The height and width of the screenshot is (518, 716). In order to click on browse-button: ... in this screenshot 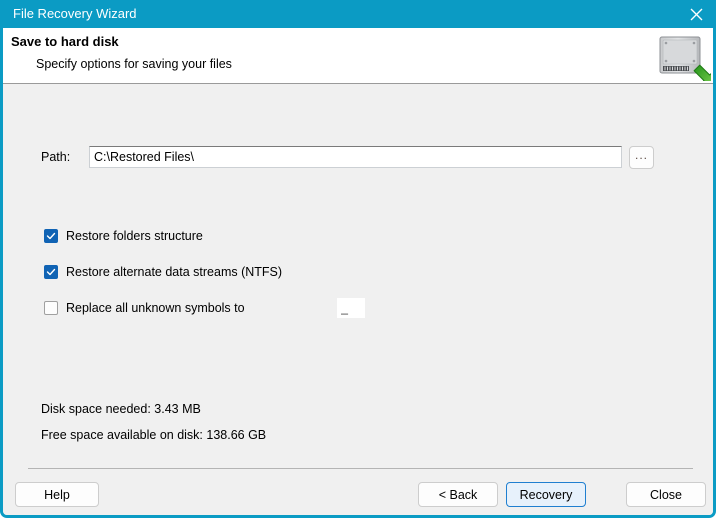, I will do `click(641, 157)`.